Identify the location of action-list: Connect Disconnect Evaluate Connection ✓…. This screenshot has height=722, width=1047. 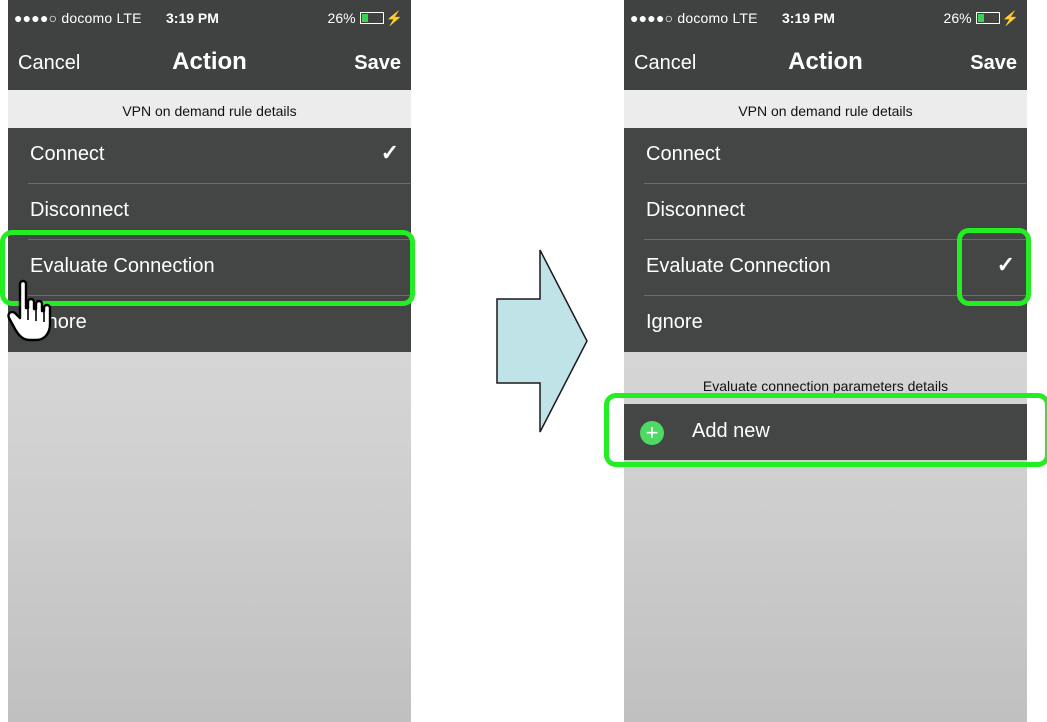
(825, 240).